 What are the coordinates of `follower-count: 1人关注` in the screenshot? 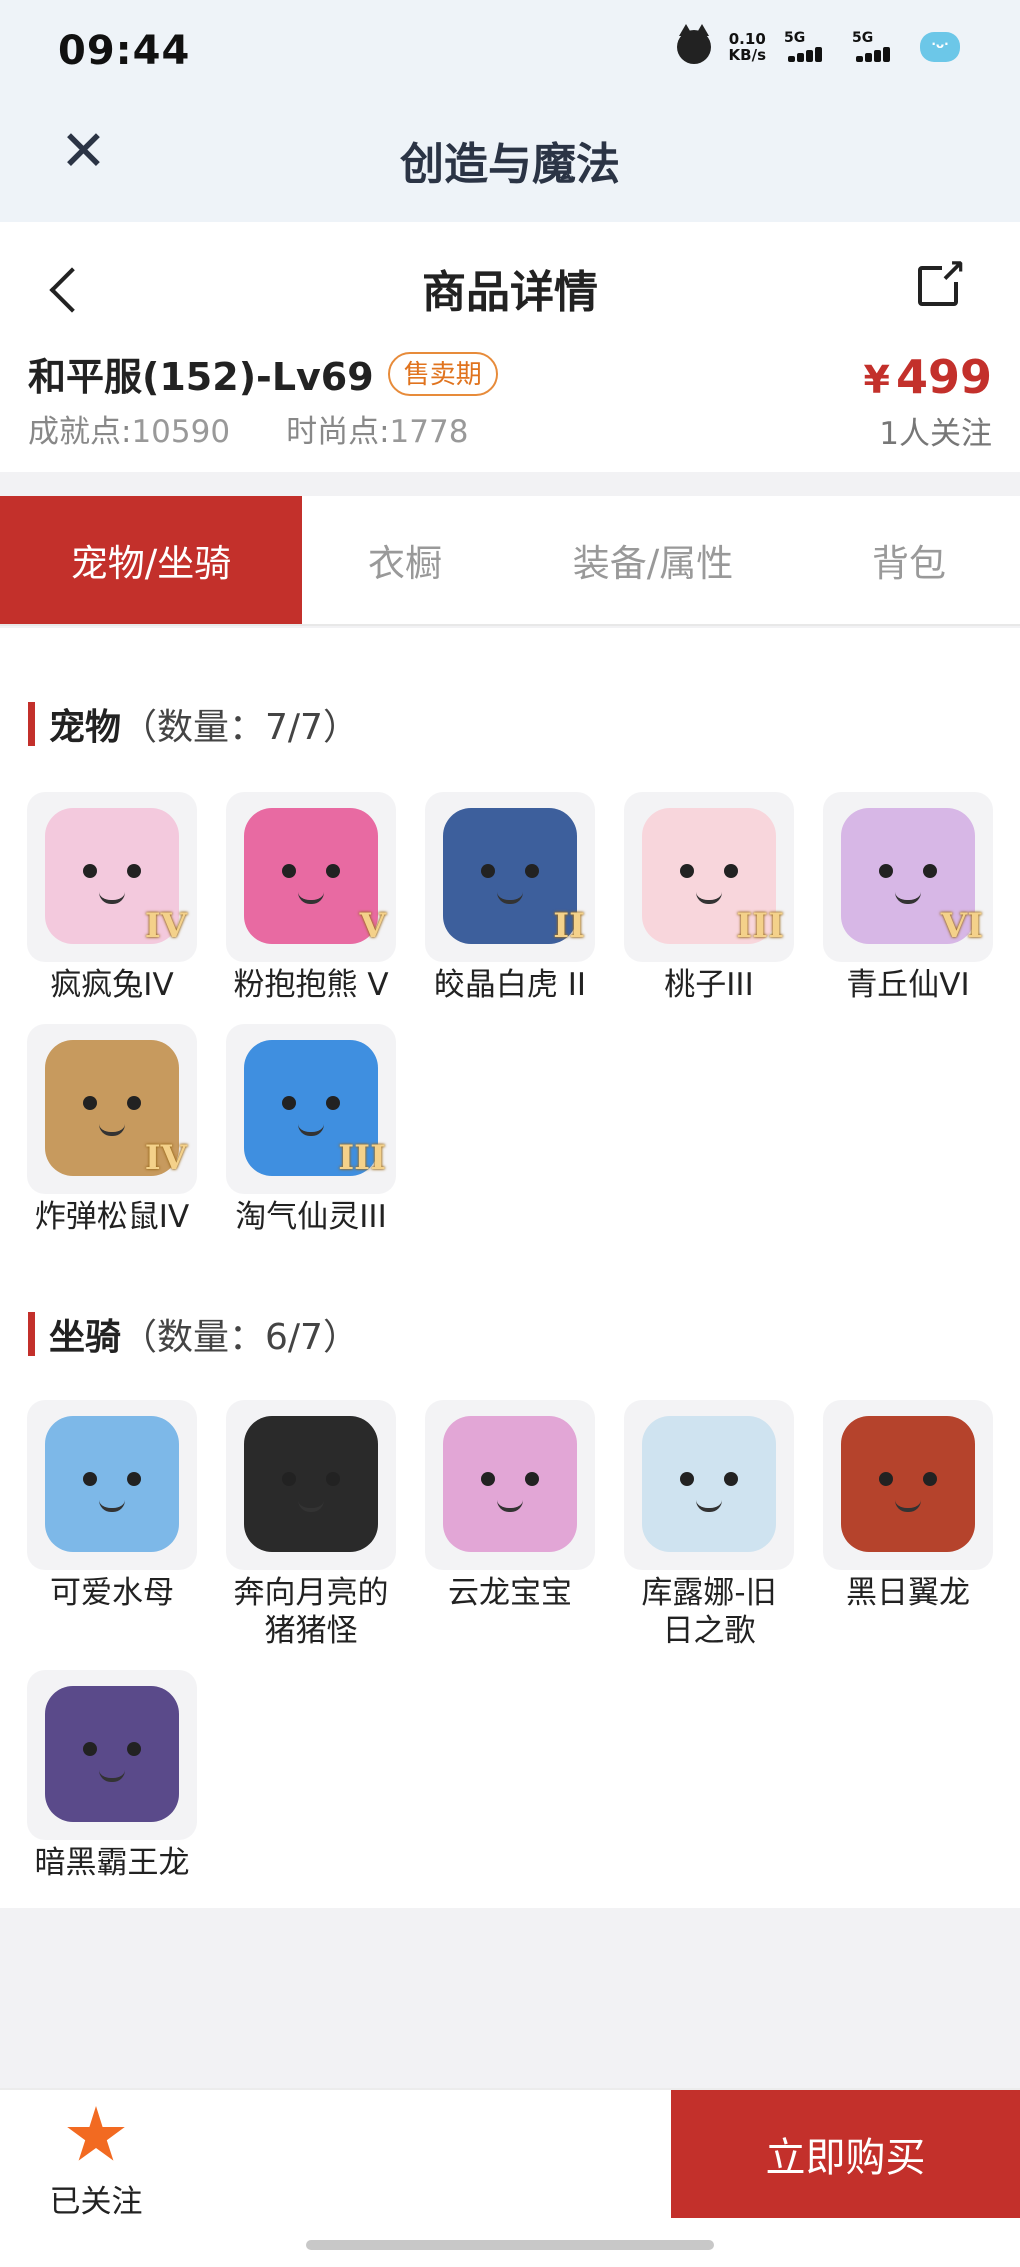 It's located at (935, 434).